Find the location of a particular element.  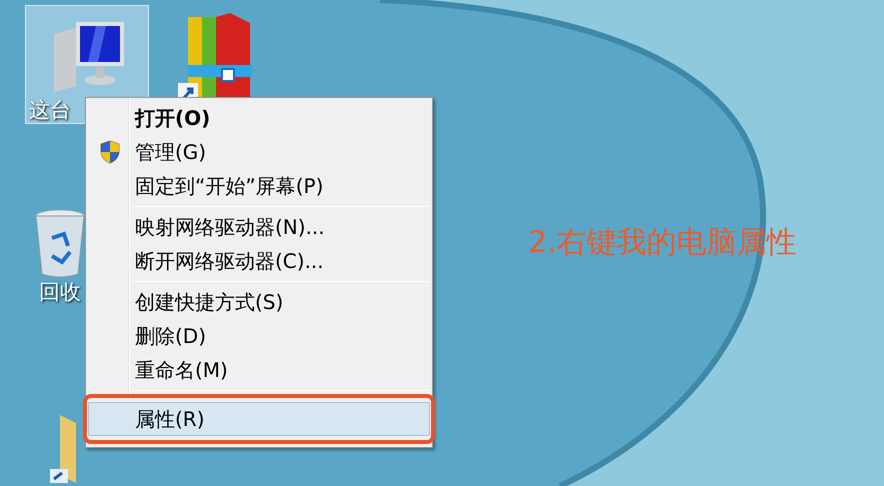

desktop-icon-label: 这台 is located at coordinates (49, 111).